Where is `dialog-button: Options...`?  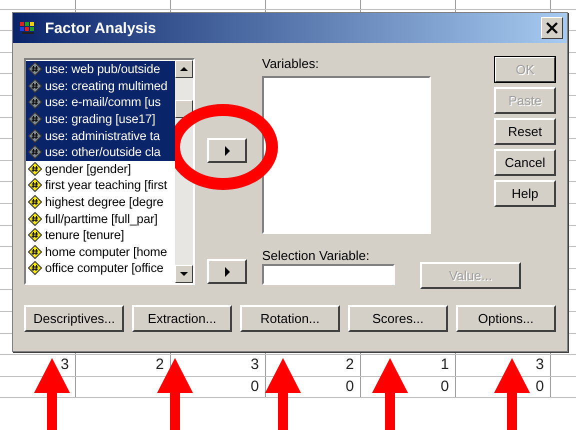 dialog-button: Options... is located at coordinates (506, 318).